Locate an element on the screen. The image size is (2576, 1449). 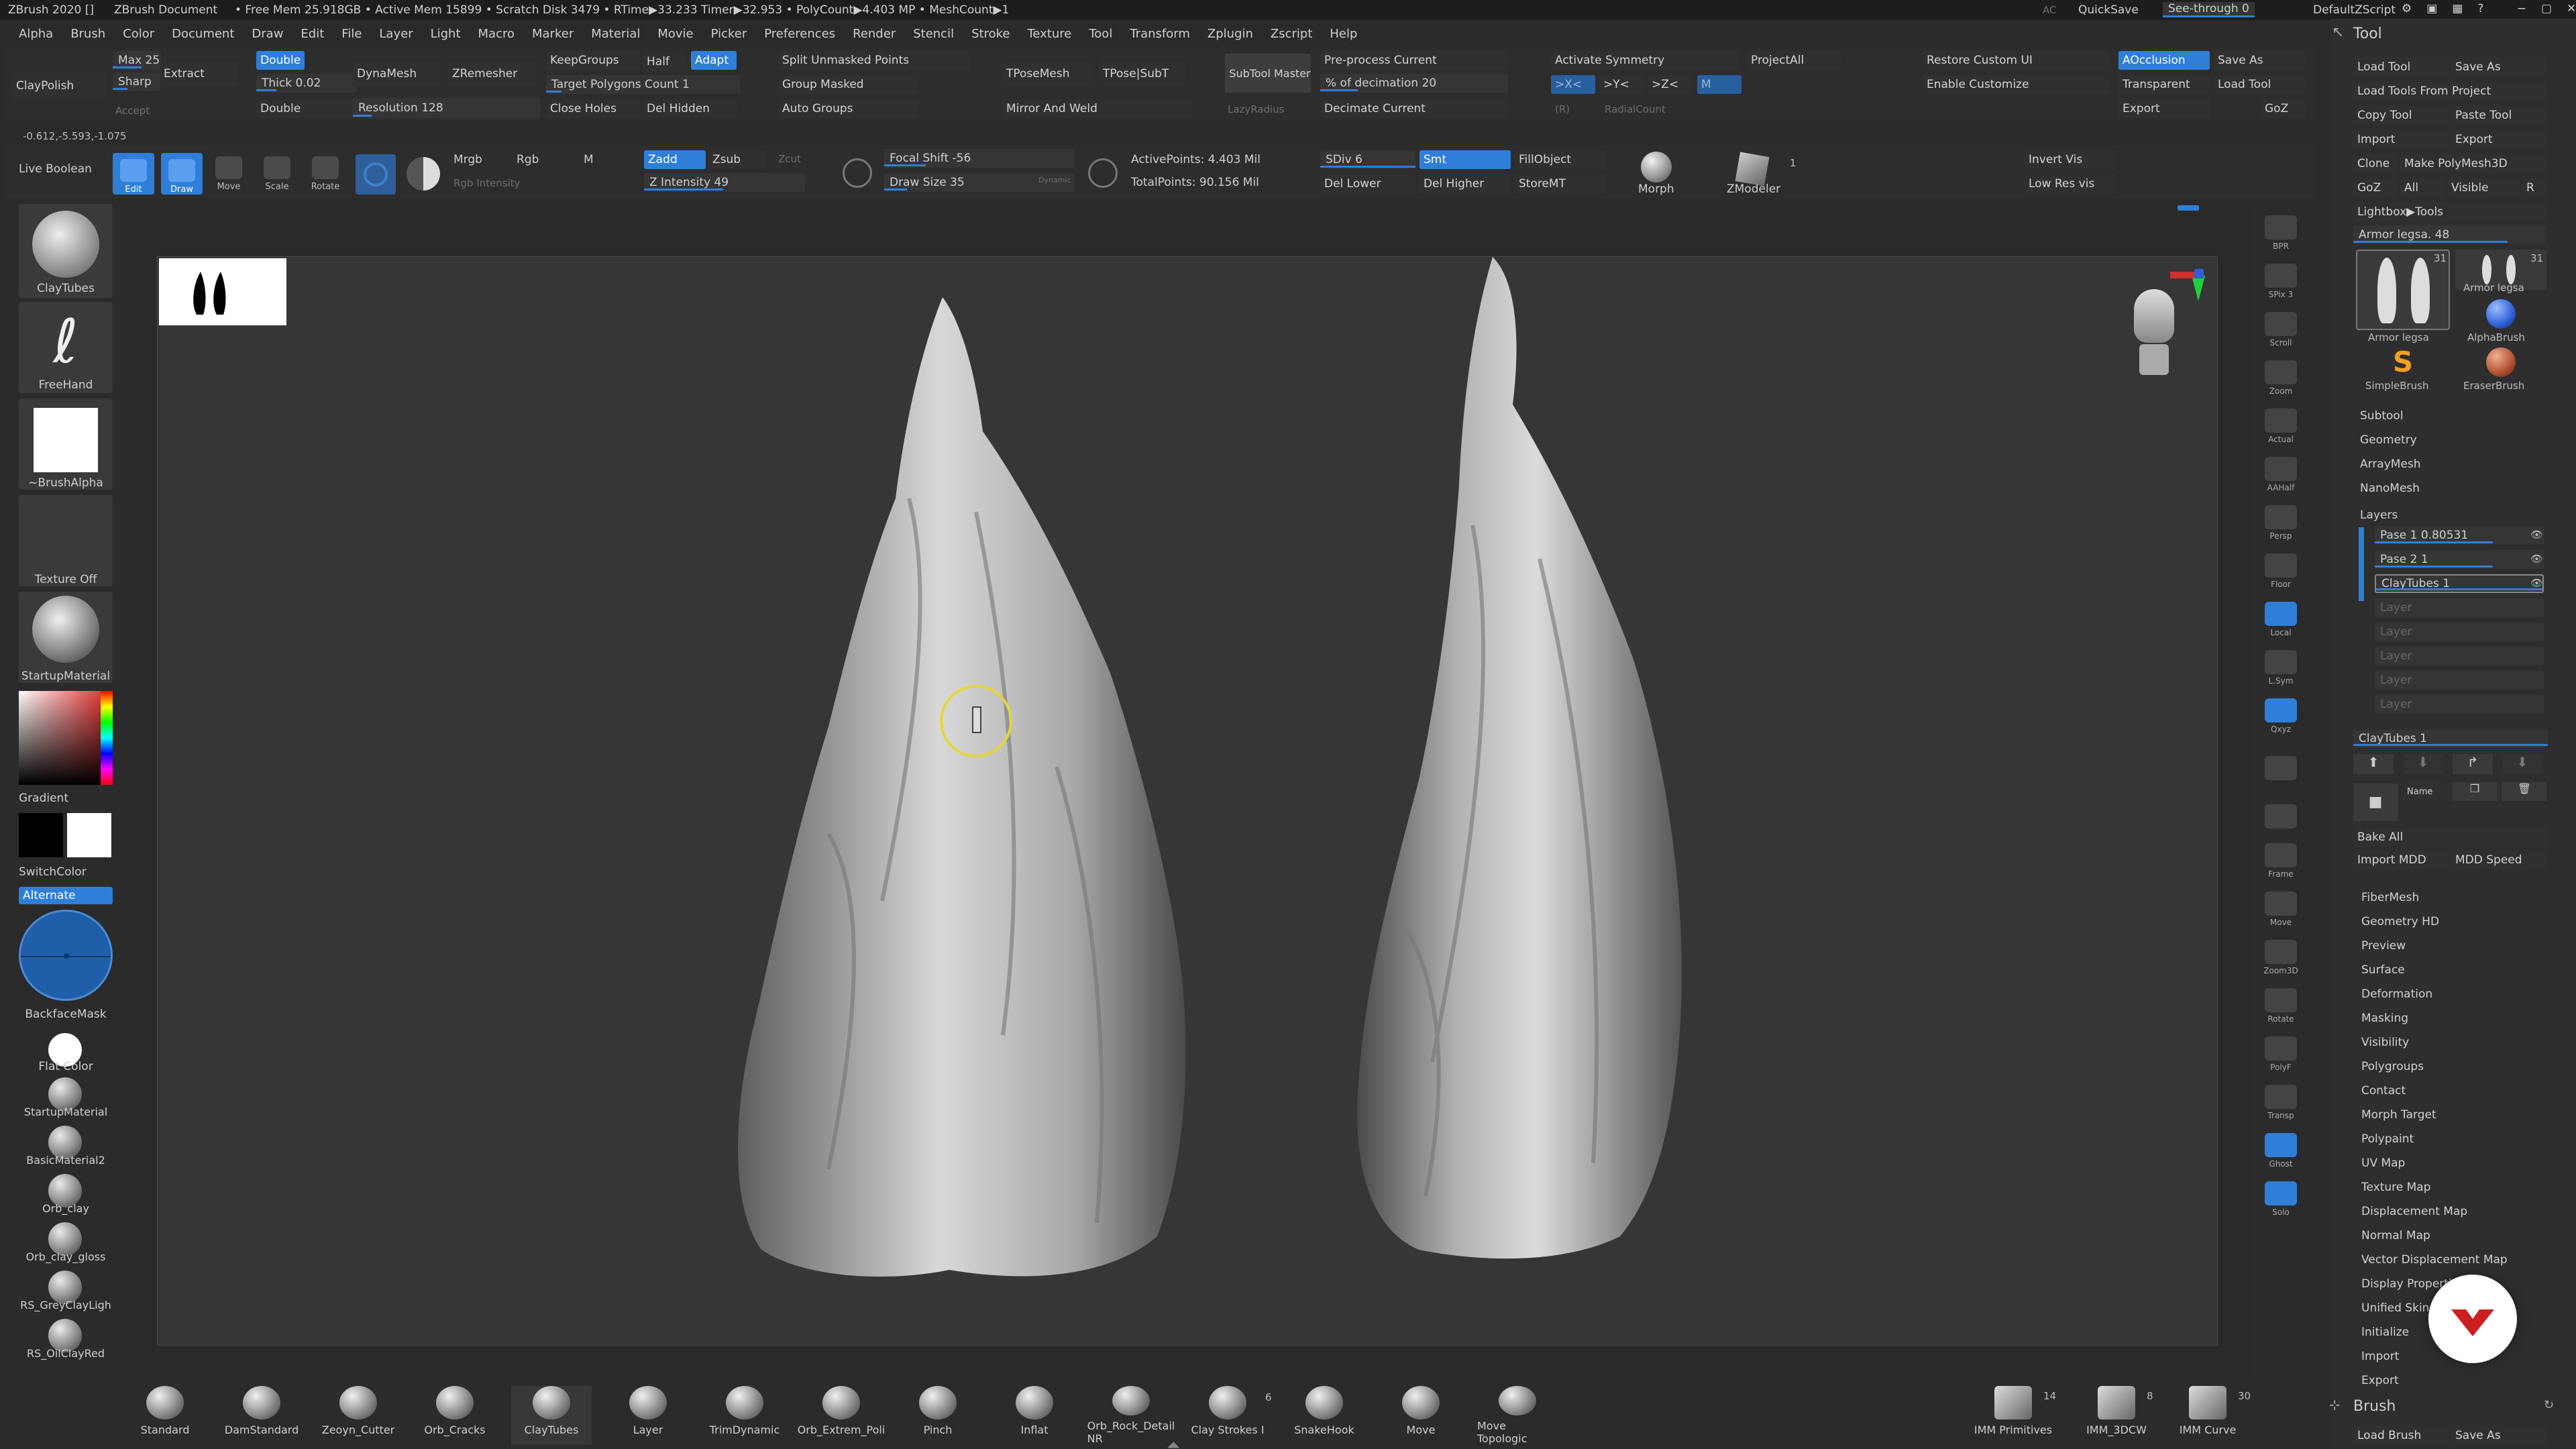
menu-tool: Tool is located at coordinates (1100, 34).